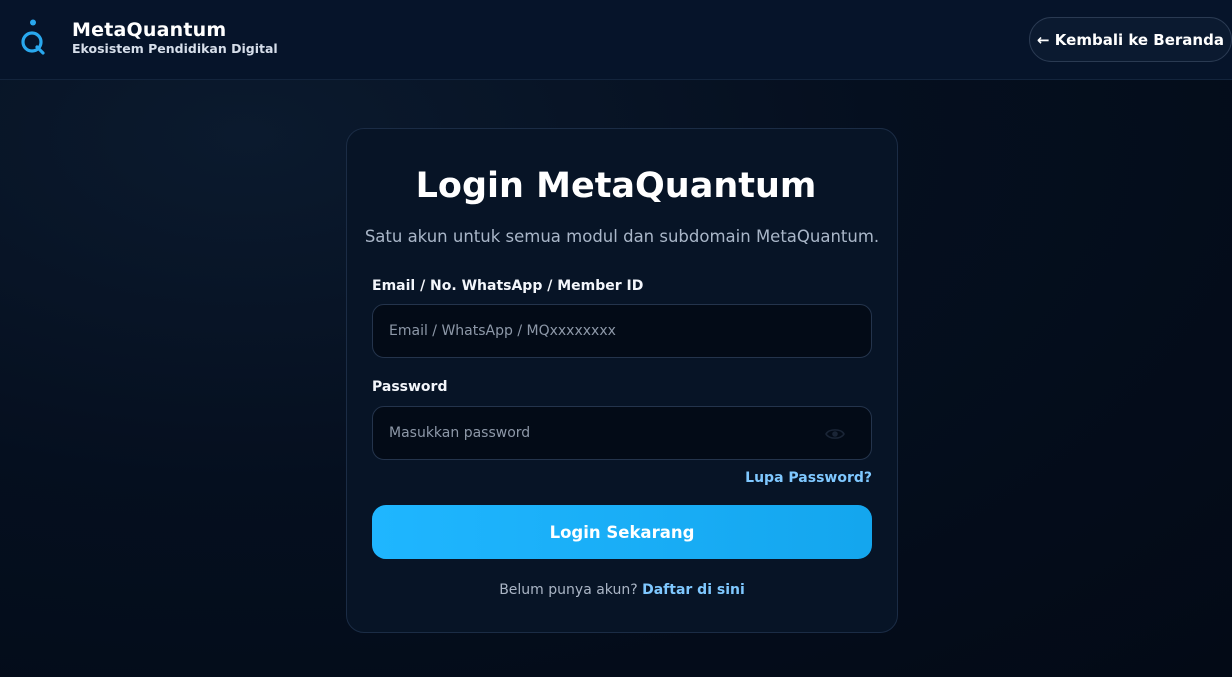 The height and width of the screenshot is (677, 1232). I want to click on brand: MetaQuantum Ekosistem Pendidikan Digital, so click(148, 38).